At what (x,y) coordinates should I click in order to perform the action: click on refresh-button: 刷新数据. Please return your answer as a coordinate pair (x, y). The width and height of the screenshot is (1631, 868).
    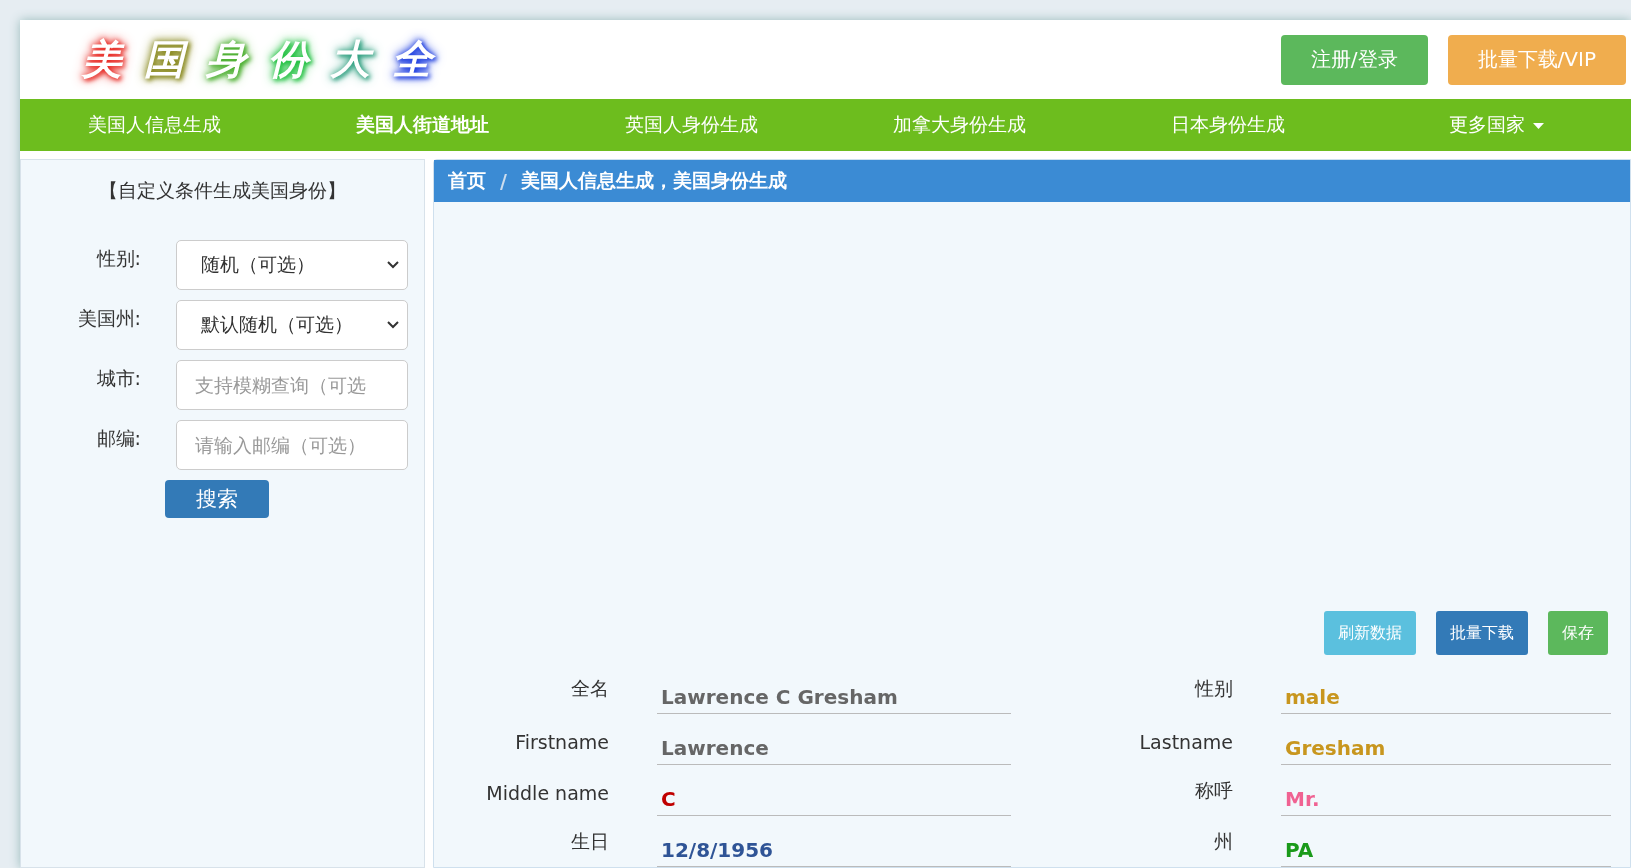
    Looking at the image, I should click on (1370, 633).